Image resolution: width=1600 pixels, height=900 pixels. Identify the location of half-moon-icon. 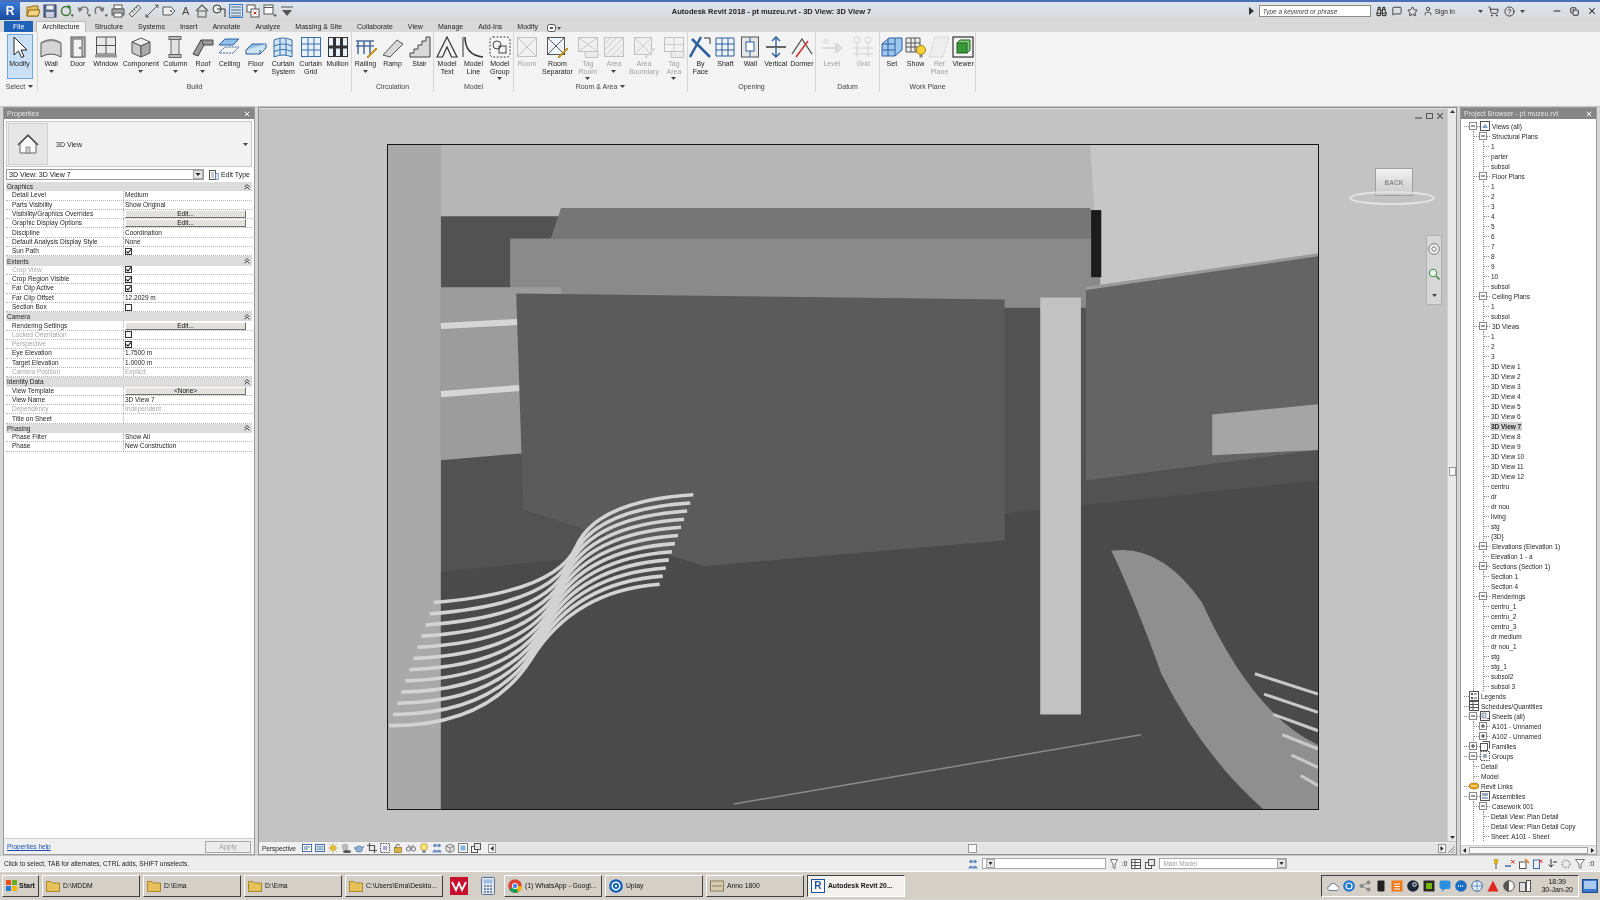
(1509, 885).